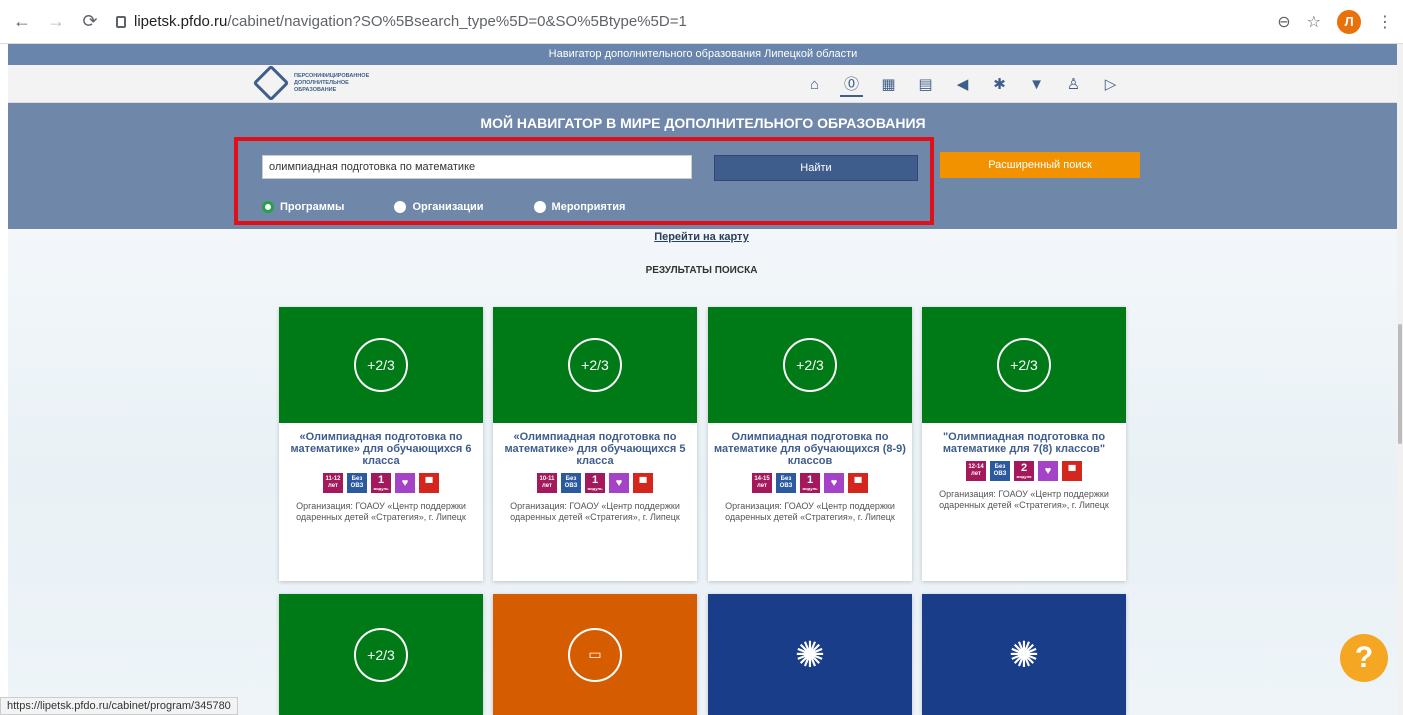 This screenshot has height=715, width=1403. I want to click on lock-icon, so click(121, 21).